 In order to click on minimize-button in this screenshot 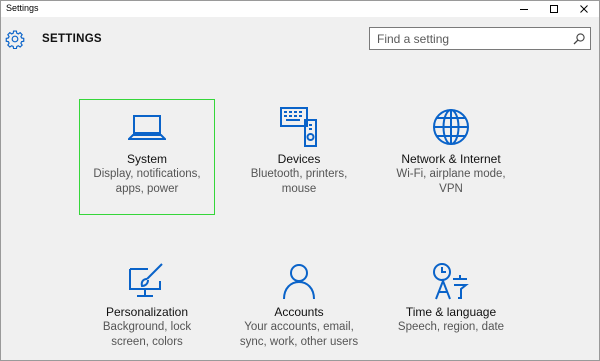, I will do `click(524, 9)`.